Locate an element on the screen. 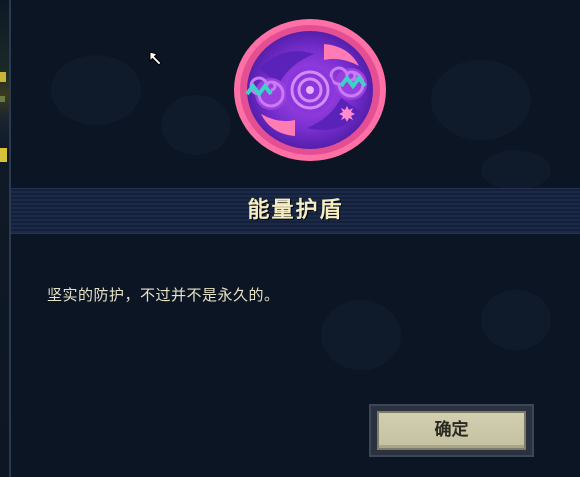 The width and height of the screenshot is (580, 477). confirm-button: 确定 is located at coordinates (451, 430).